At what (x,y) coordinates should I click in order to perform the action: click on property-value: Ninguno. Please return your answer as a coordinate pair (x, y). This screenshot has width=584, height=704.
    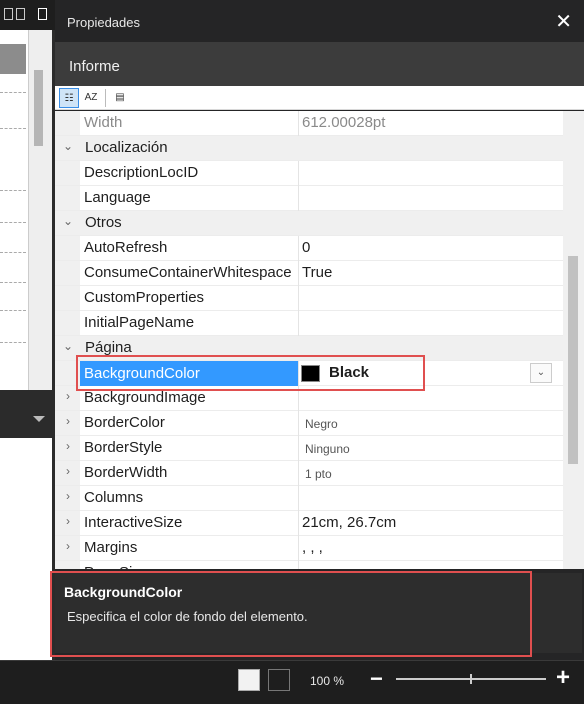
    Looking at the image, I should click on (432, 449).